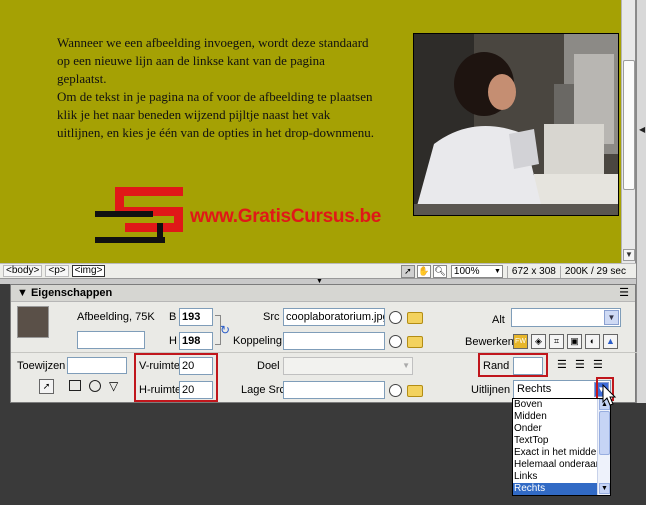  I want to click on laboratory-photo, so click(516, 124).